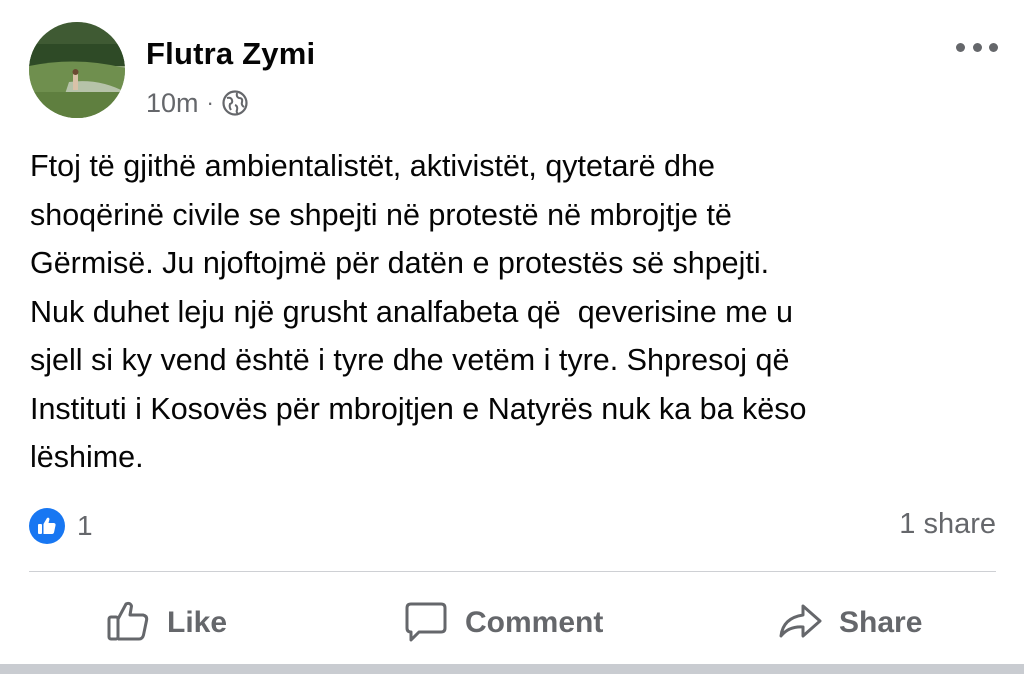 The height and width of the screenshot is (674, 1024). I want to click on feed-separator, so click(512, 669).